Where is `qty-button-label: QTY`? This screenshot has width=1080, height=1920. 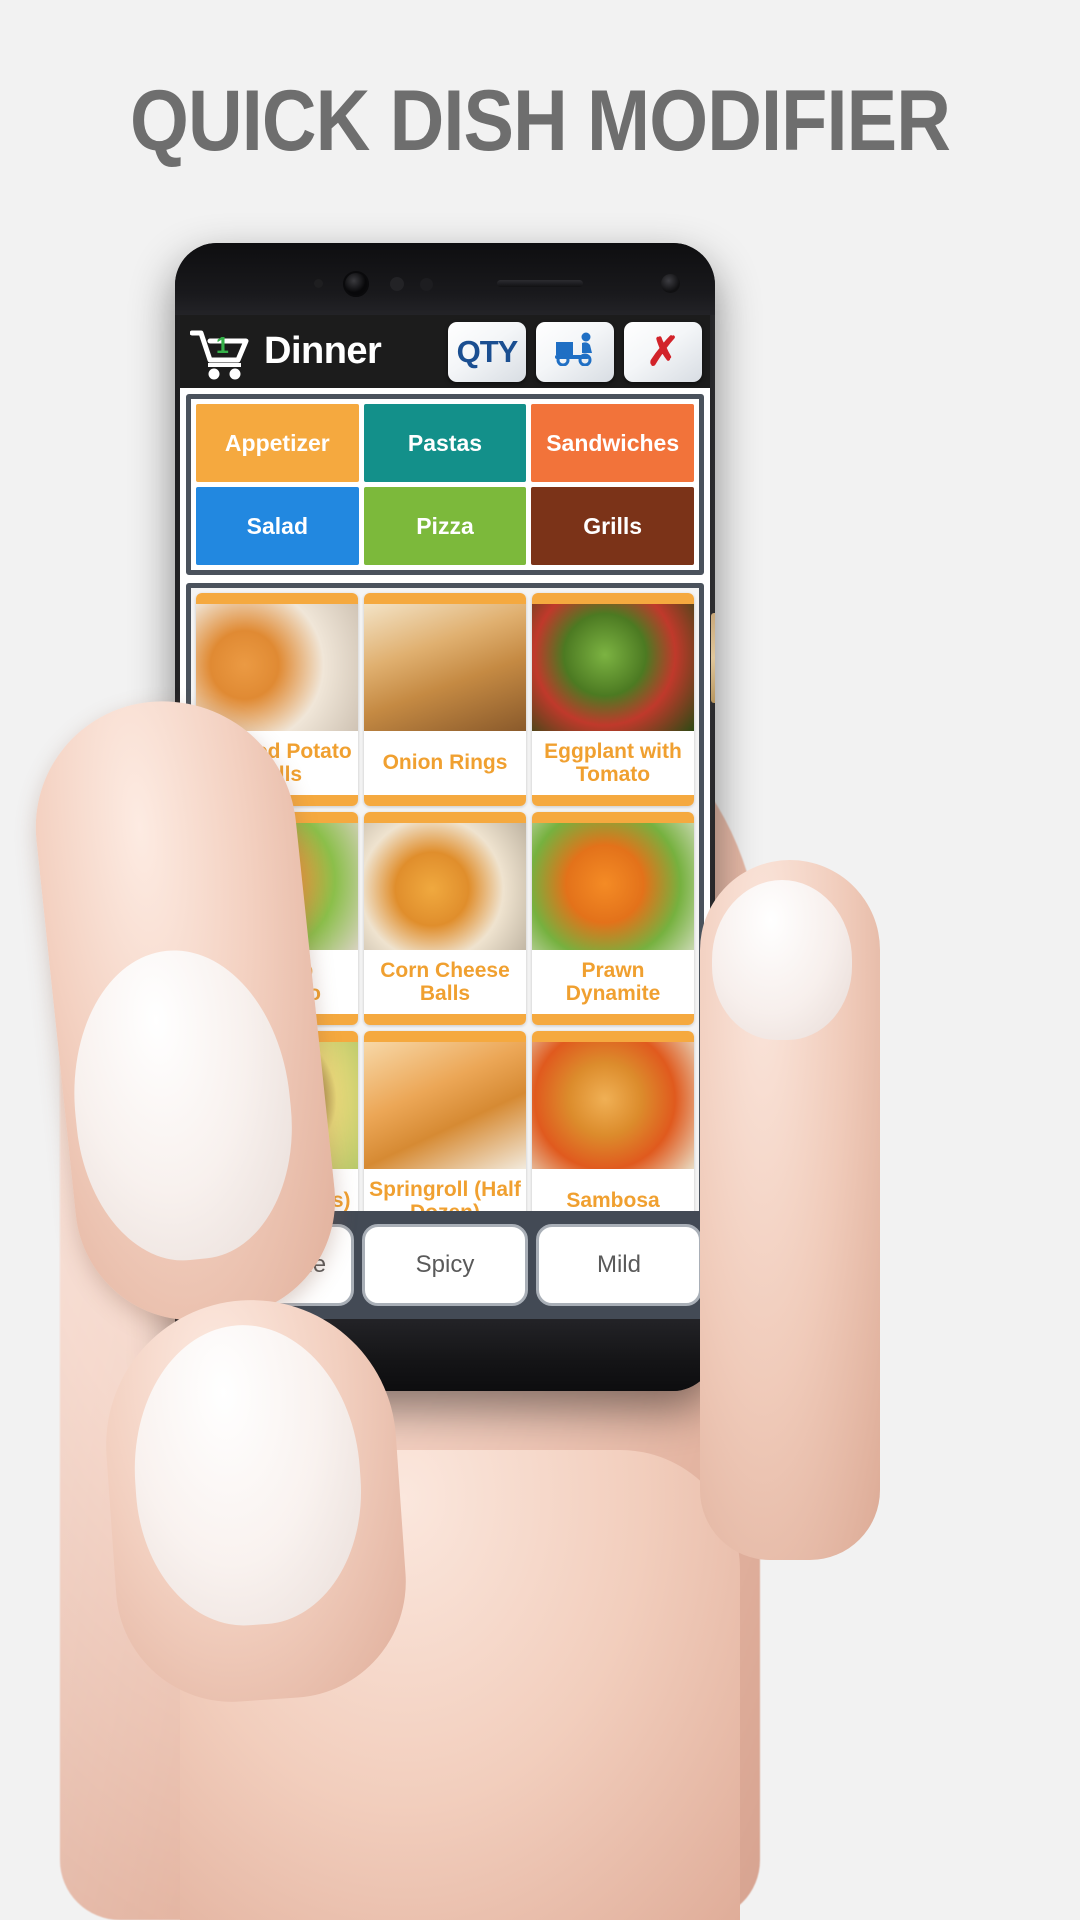 qty-button-label: QTY is located at coordinates (487, 351).